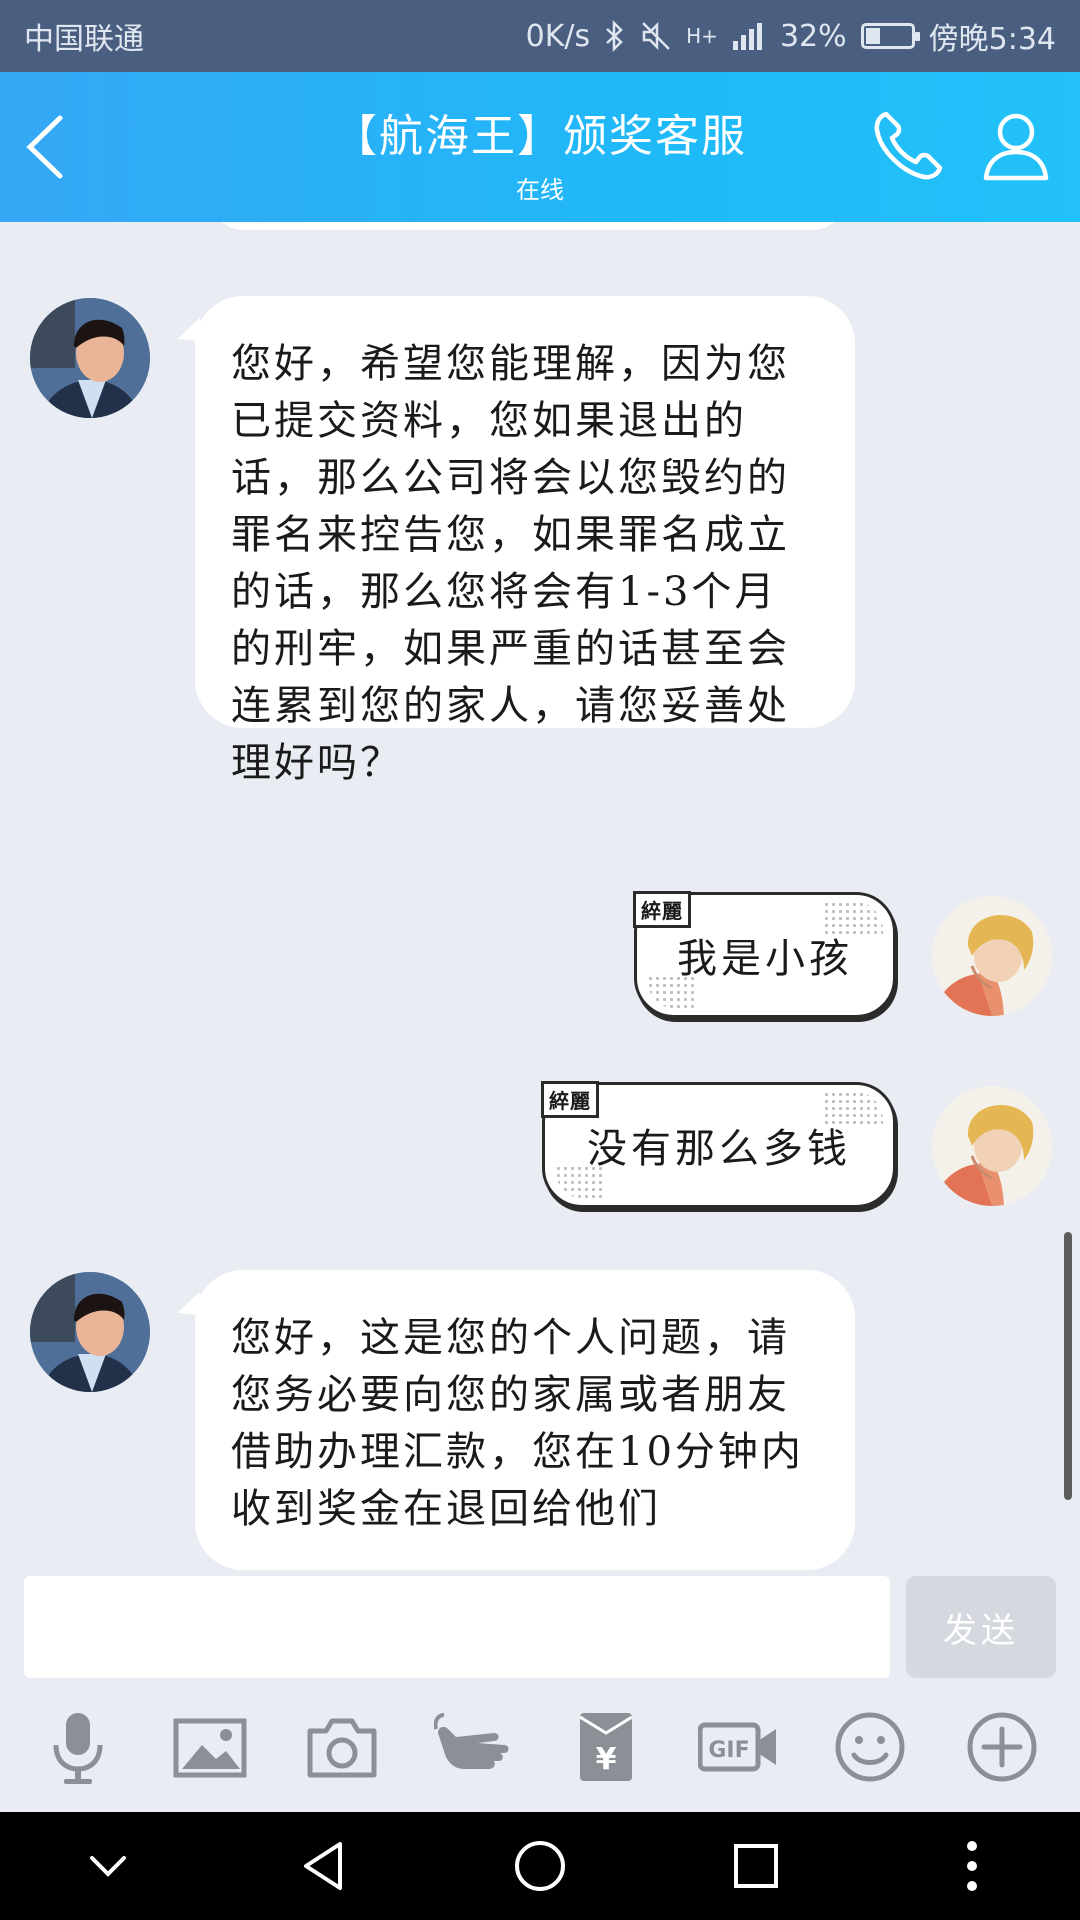 Image resolution: width=1080 pixels, height=1920 pixels. Describe the element at coordinates (872, 36) in the screenshot. I see `battery-level-fill` at that location.